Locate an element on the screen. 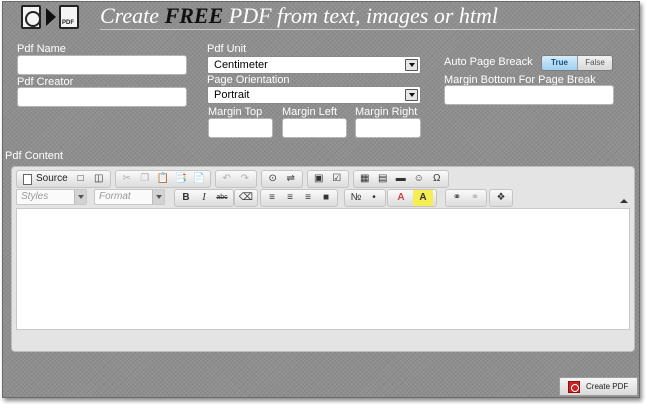 This screenshot has height=404, width=646. toolbar-group-align: ≡ ≡ ≡ ■ is located at coordinates (299, 198).